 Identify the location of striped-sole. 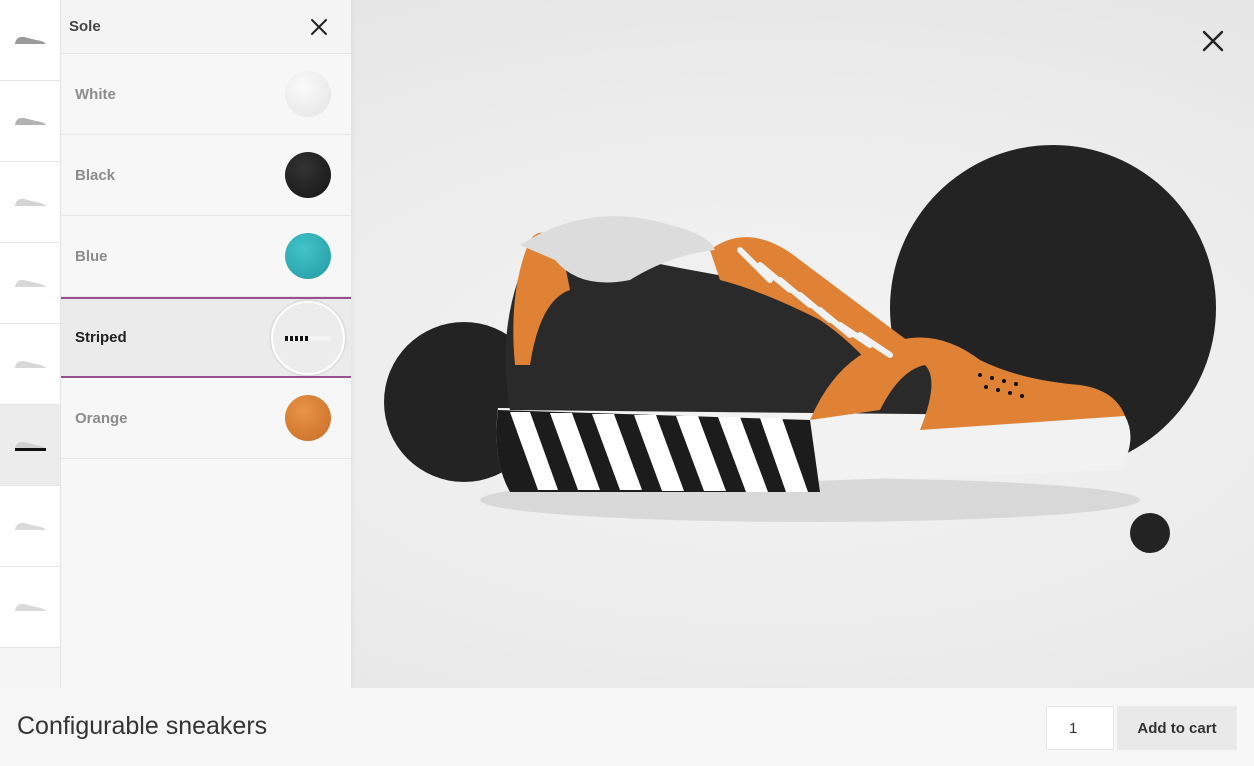
(658, 451).